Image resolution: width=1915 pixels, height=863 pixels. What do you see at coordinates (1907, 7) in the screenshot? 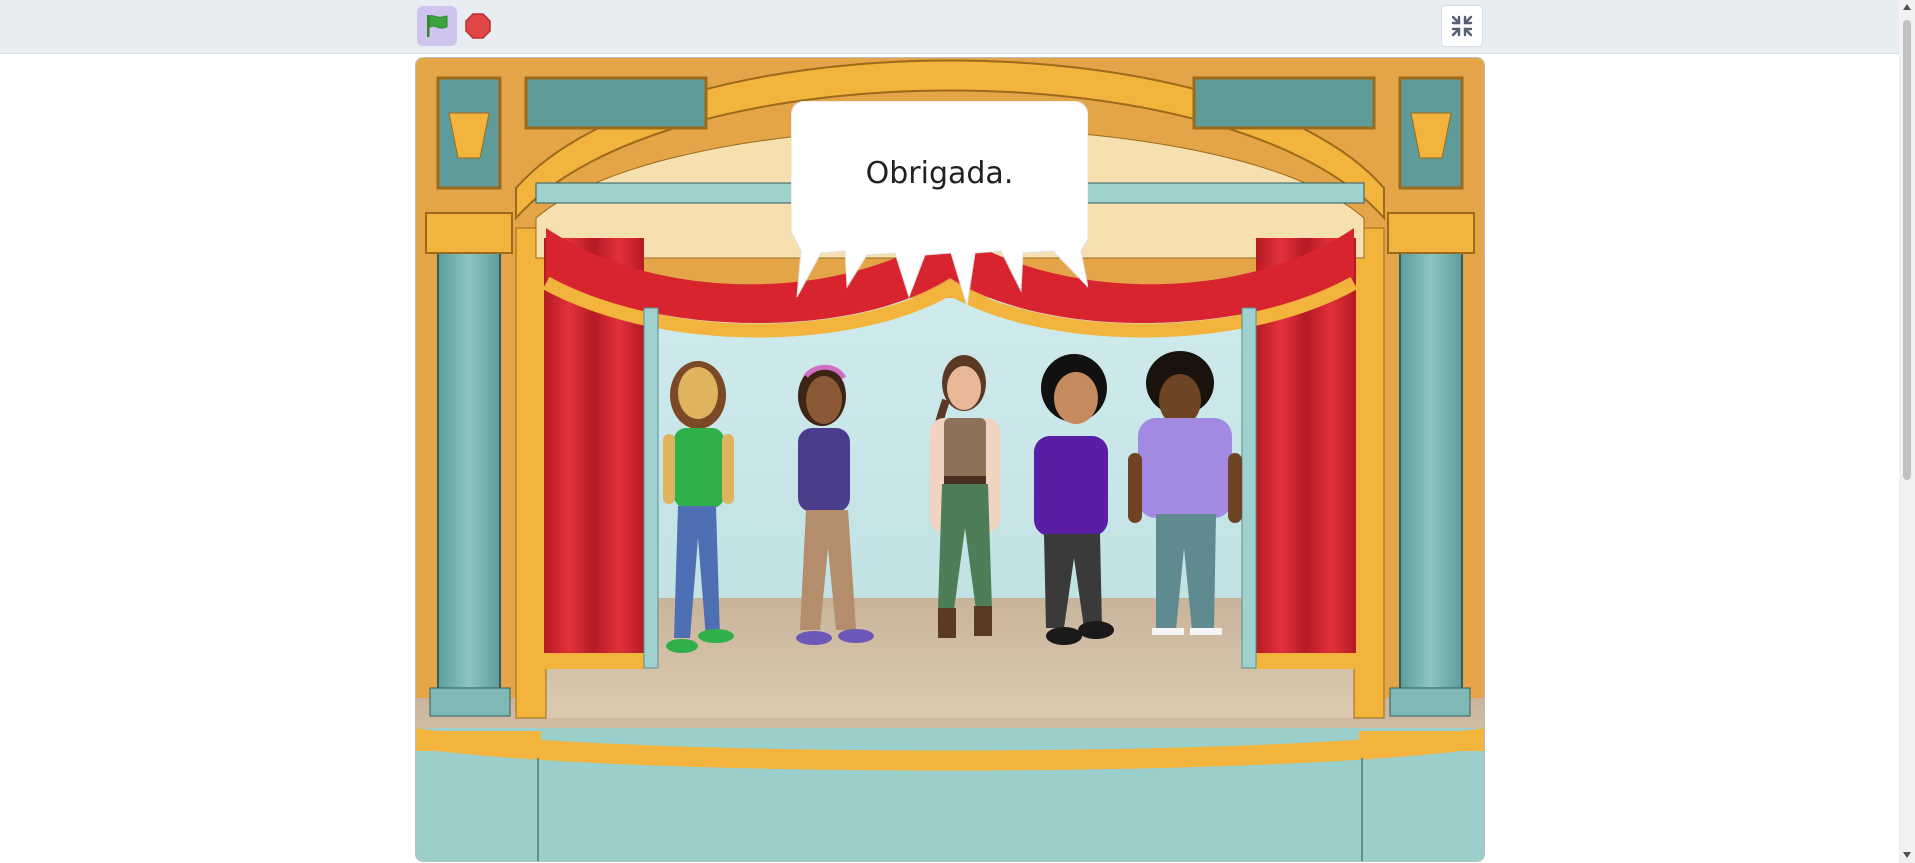
I see `scroll-up-arrow` at bounding box center [1907, 7].